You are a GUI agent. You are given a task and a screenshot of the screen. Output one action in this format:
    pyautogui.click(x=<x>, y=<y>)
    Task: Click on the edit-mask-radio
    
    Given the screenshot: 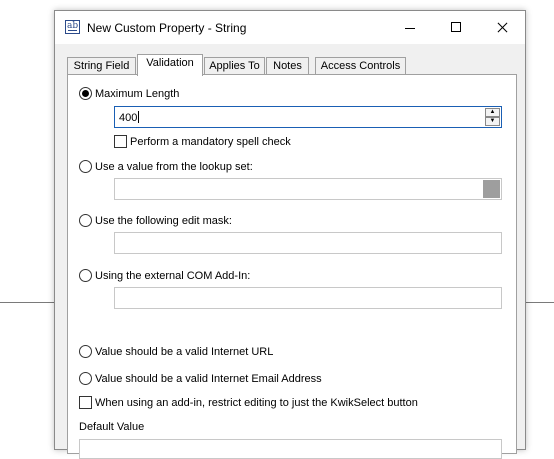 What is the action you would take?
    pyautogui.click(x=85, y=220)
    